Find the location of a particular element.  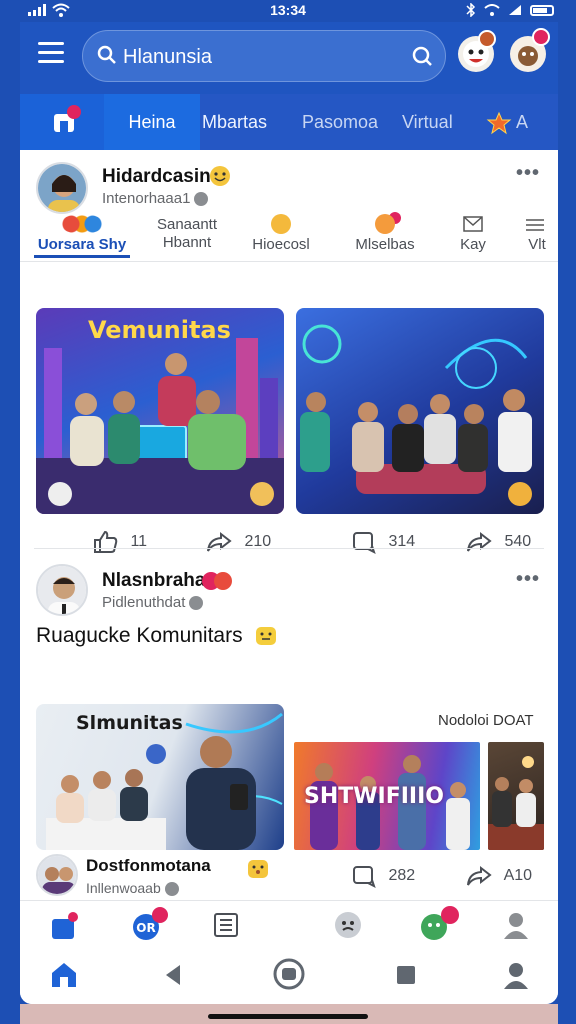

share-arrow-icon is located at coordinates (219, 541).